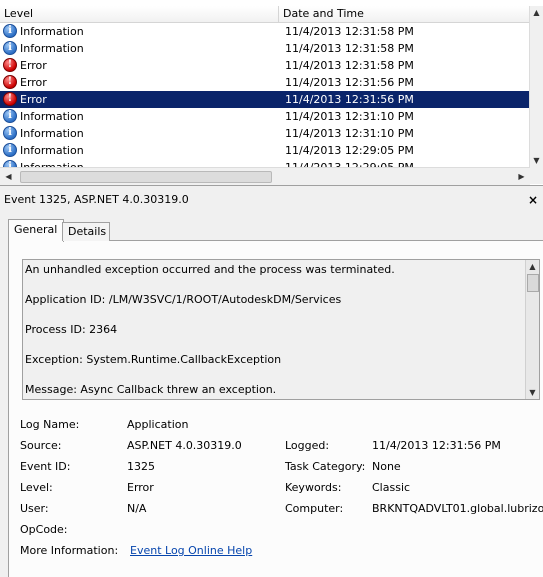  I want to click on level-value: Error, so click(140, 487).